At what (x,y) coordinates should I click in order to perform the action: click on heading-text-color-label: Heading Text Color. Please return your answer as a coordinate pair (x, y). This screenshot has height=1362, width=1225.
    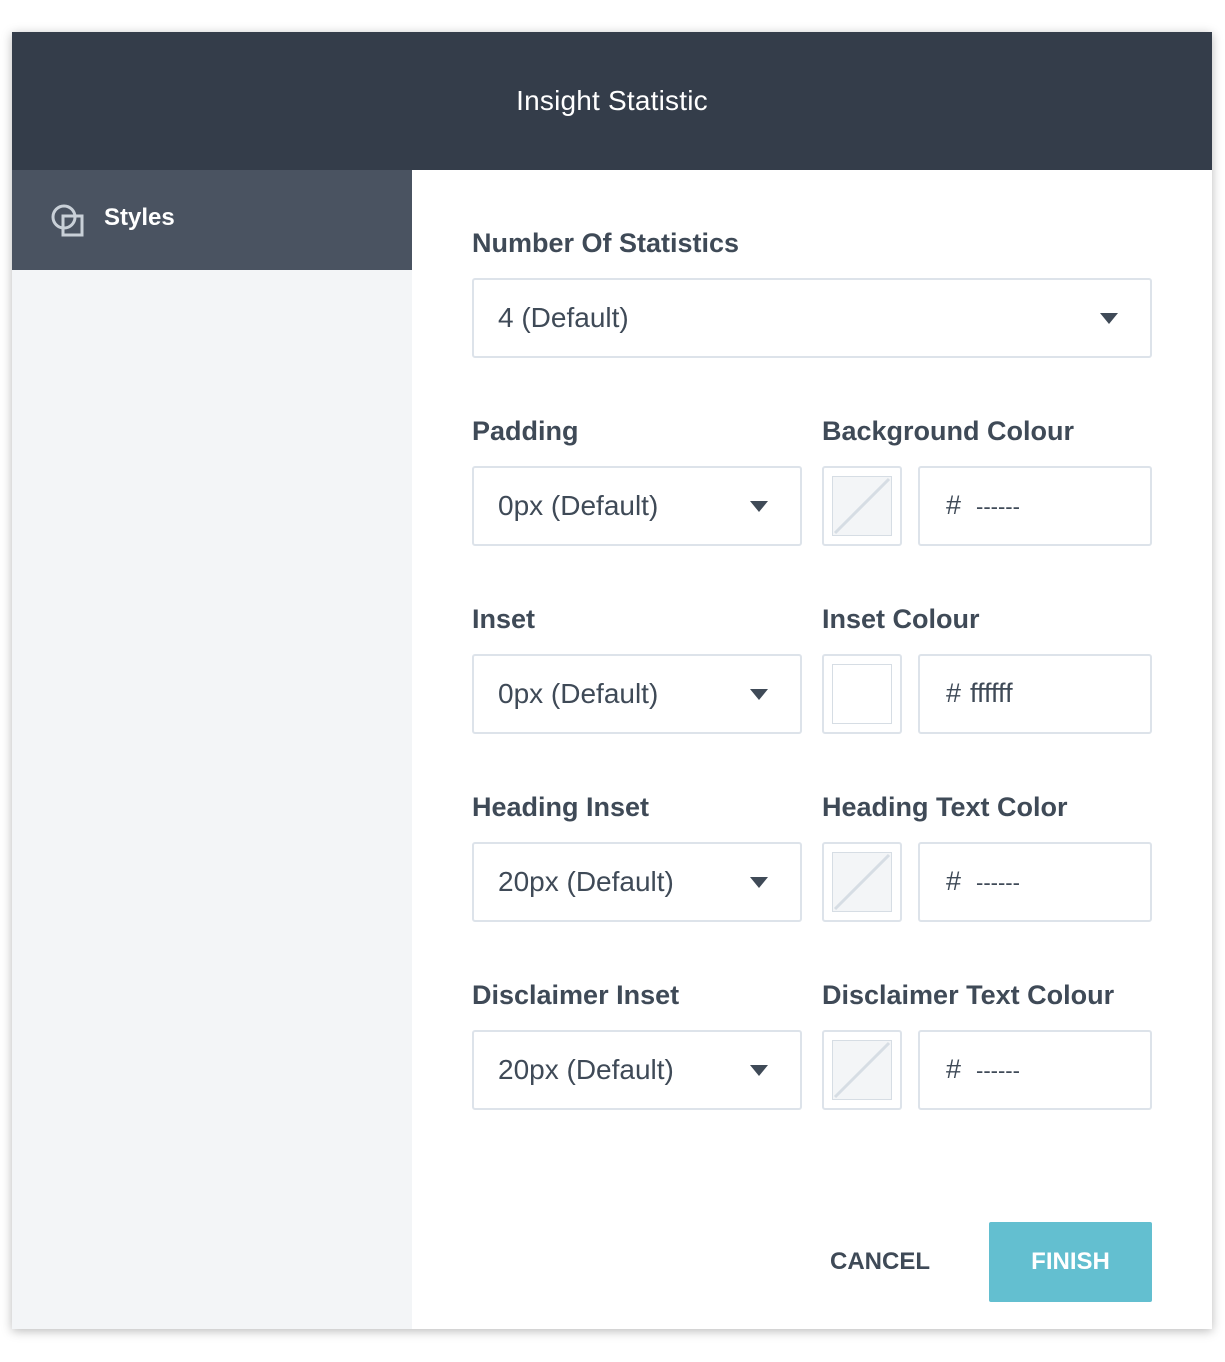
    Looking at the image, I should click on (945, 807).